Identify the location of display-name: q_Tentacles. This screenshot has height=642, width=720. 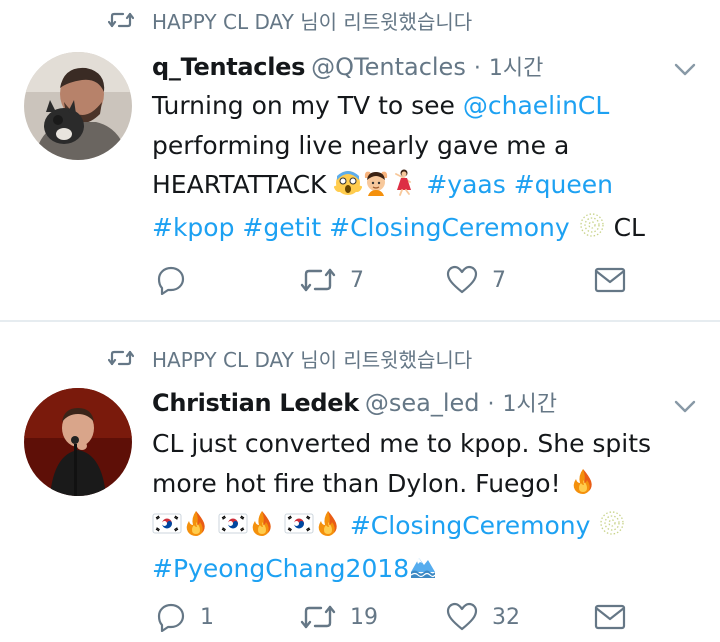
(228, 67).